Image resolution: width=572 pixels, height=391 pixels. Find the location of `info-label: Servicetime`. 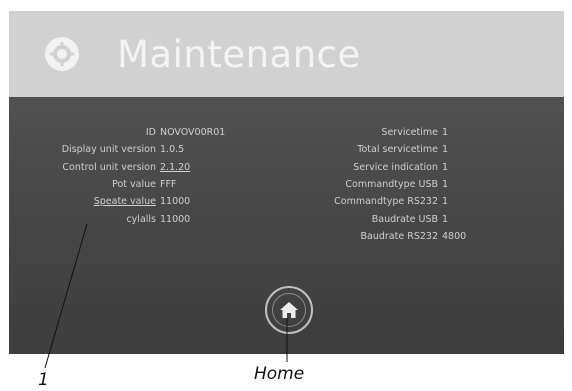

info-label: Servicetime is located at coordinates (409, 133).